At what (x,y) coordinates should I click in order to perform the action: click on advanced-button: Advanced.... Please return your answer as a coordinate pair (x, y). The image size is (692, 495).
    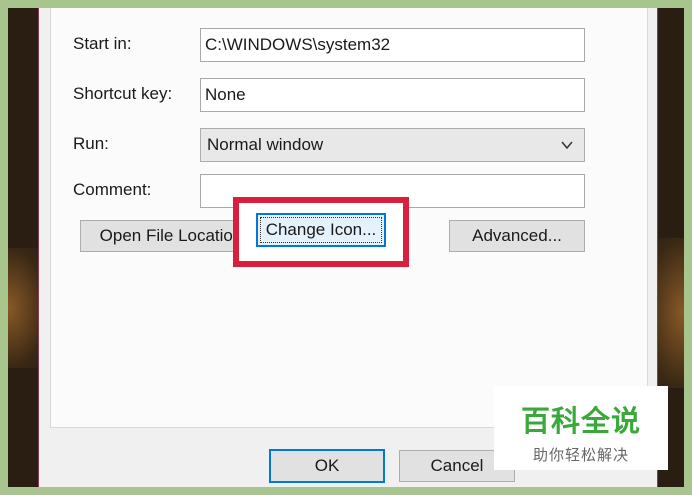
    Looking at the image, I should click on (517, 236).